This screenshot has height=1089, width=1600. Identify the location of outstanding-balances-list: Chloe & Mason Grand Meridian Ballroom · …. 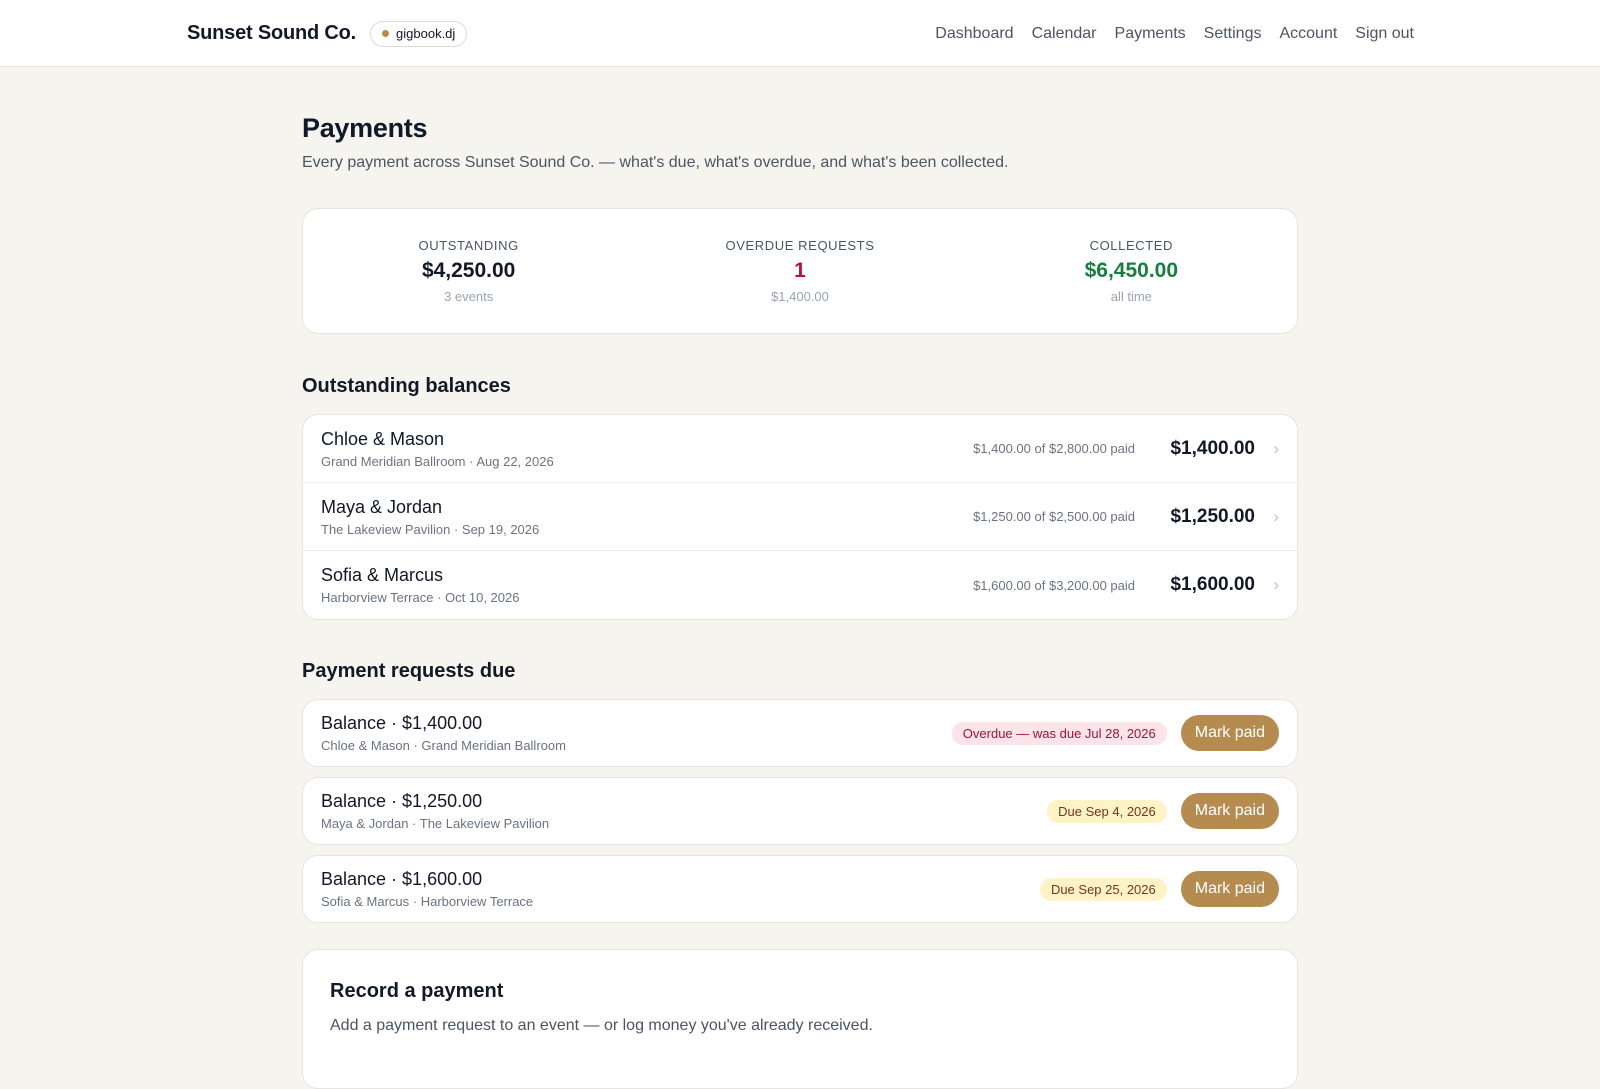
(800, 517).